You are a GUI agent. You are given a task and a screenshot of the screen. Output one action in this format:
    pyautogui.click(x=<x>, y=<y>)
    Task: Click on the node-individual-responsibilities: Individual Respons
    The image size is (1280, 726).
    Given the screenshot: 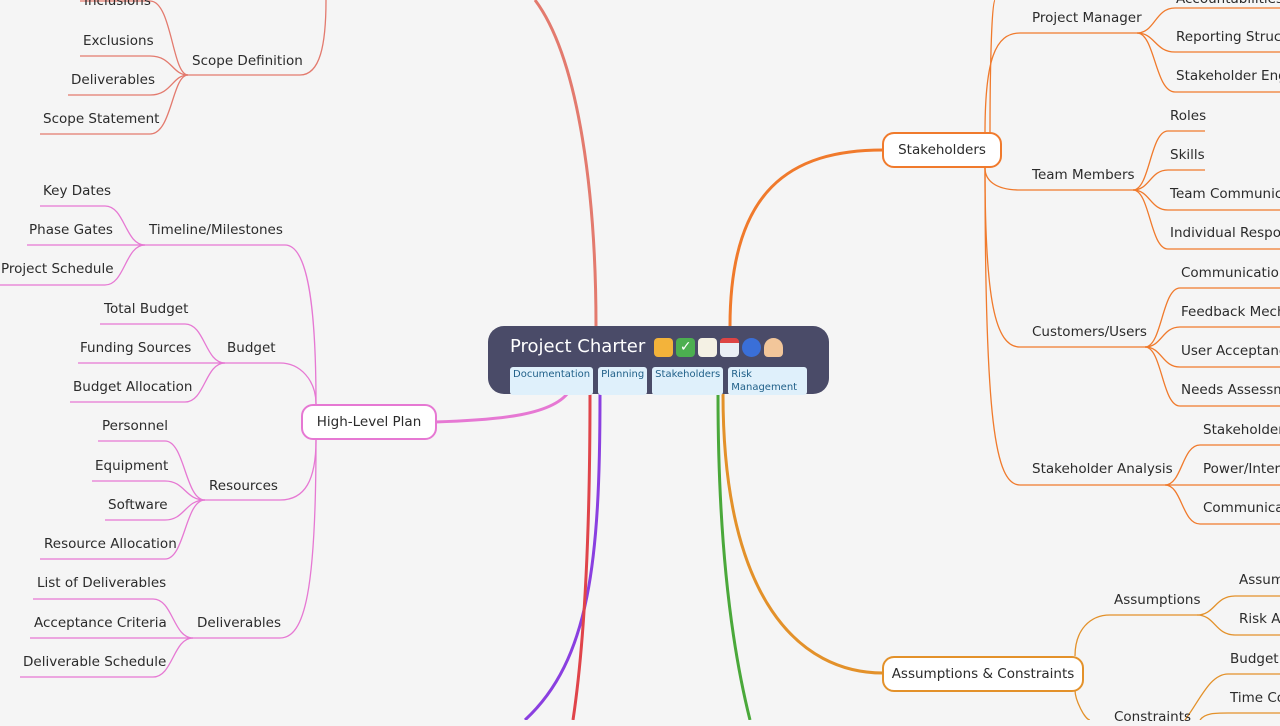 What is the action you would take?
    pyautogui.click(x=1225, y=233)
    